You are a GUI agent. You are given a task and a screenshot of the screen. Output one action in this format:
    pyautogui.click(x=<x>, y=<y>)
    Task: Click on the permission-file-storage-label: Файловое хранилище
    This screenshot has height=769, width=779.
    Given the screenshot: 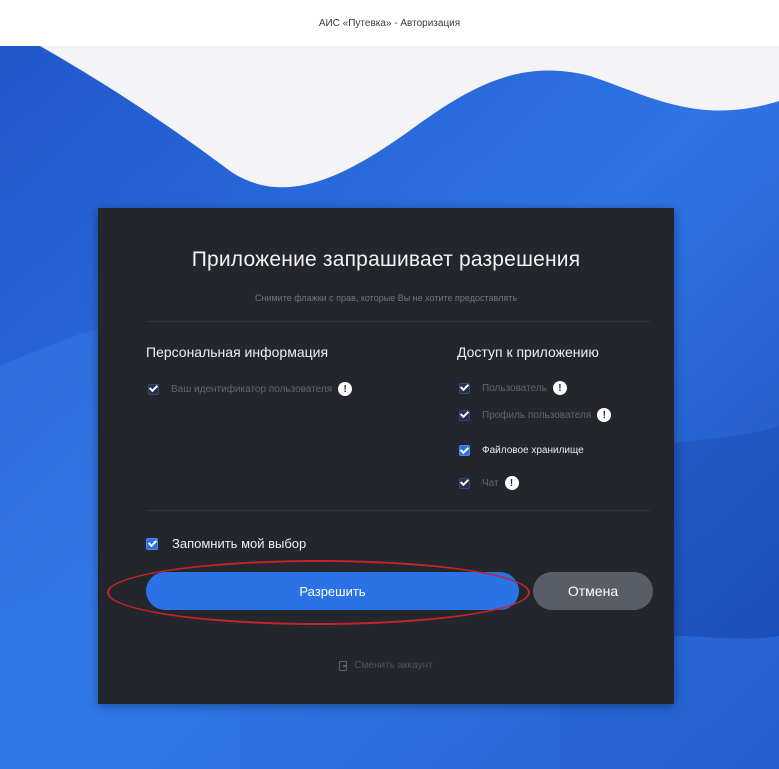 What is the action you would take?
    pyautogui.click(x=533, y=450)
    